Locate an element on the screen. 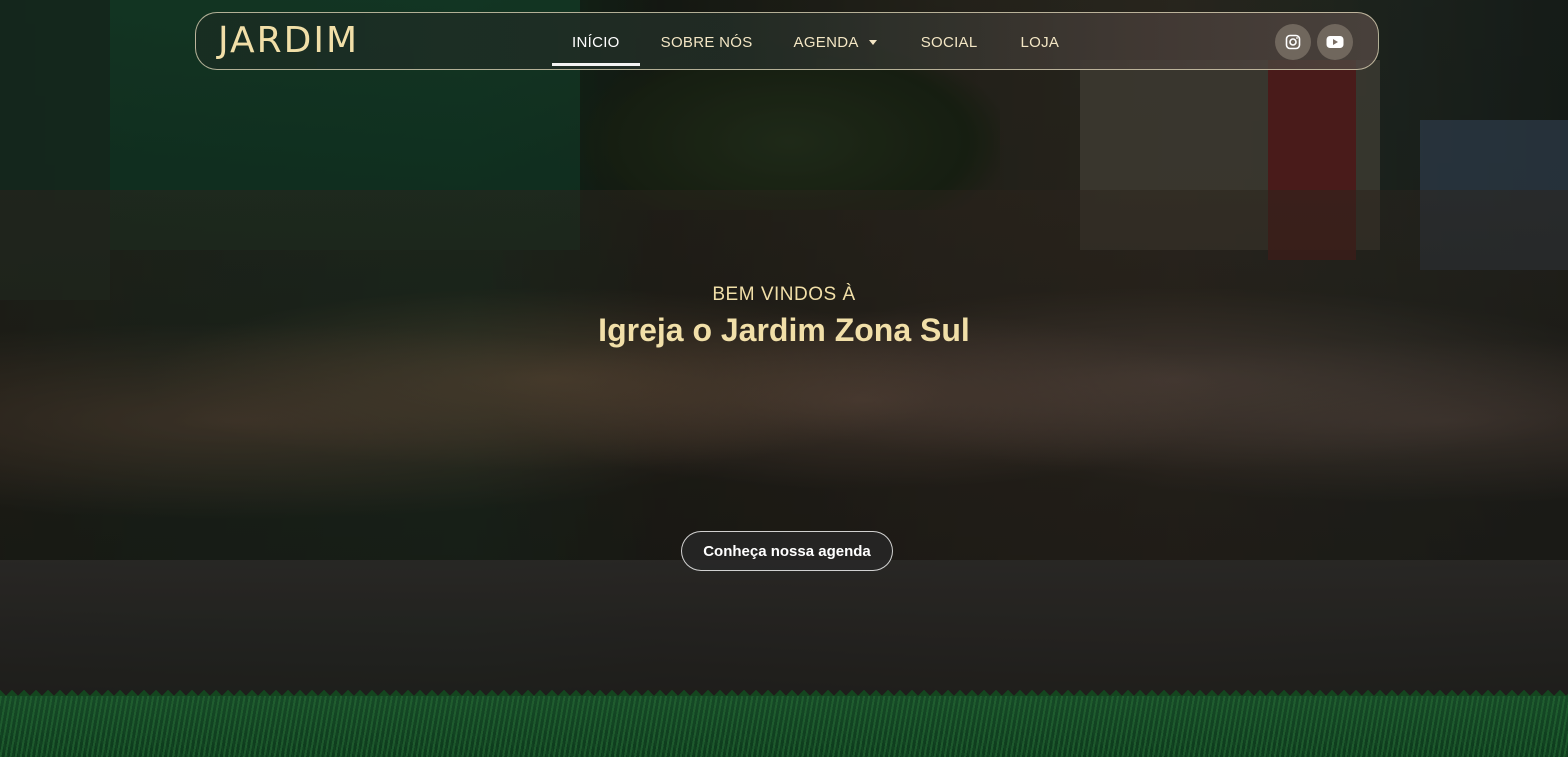 The image size is (1568, 757). youtube-button is located at coordinates (1335, 42).